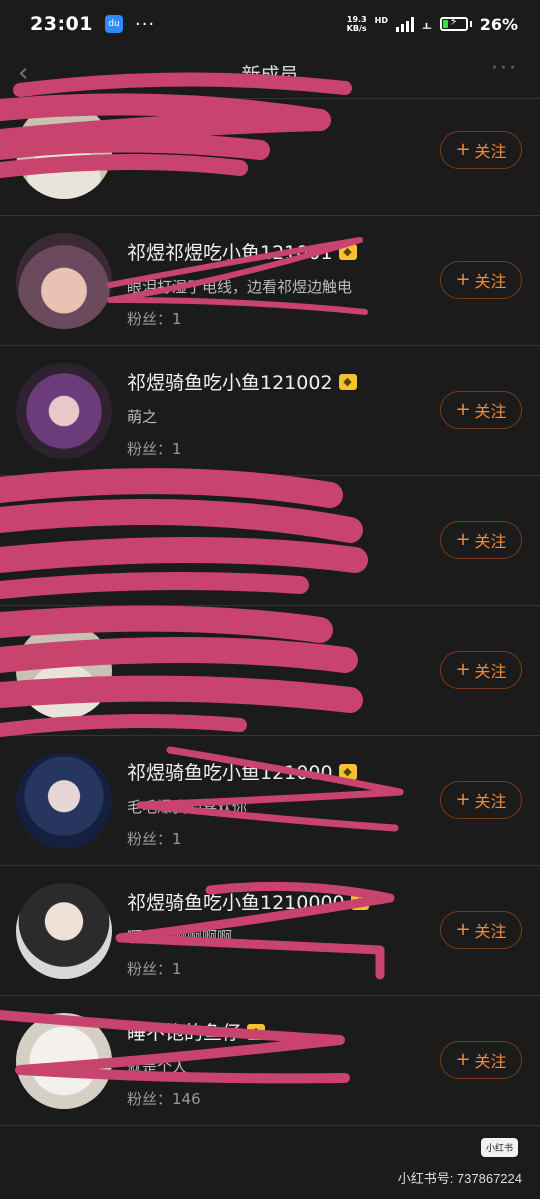 This screenshot has height=1199, width=540. Describe the element at coordinates (142, 417) in the screenshot. I see `member-signature: 萌之` at that location.